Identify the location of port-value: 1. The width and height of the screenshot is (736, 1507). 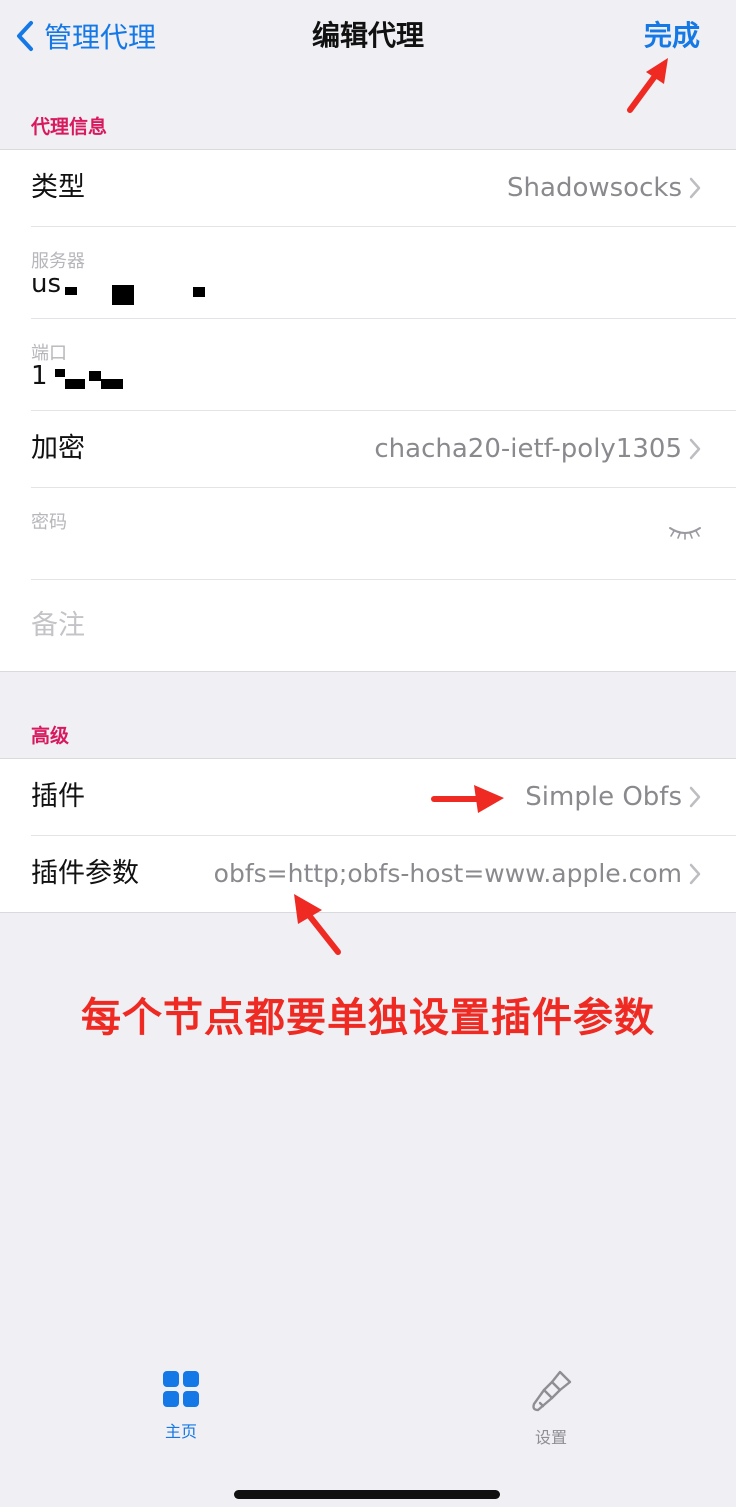
(39, 376).